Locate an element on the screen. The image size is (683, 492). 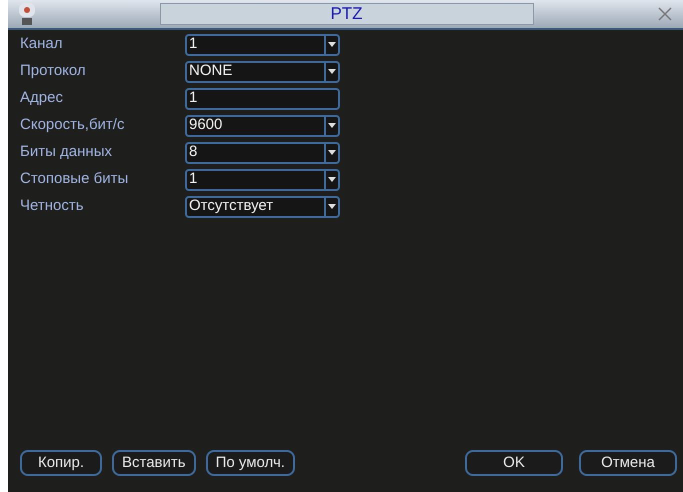
dropdown-field: 9600 is located at coordinates (262, 125).